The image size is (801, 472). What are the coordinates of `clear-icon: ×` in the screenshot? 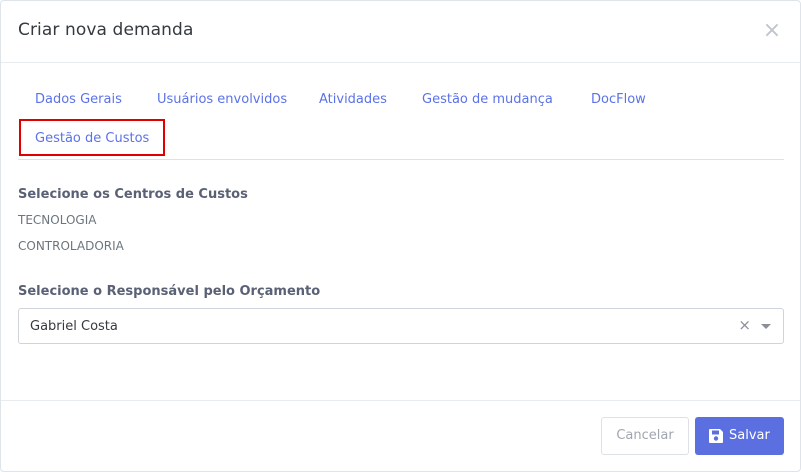 It's located at (744, 325).